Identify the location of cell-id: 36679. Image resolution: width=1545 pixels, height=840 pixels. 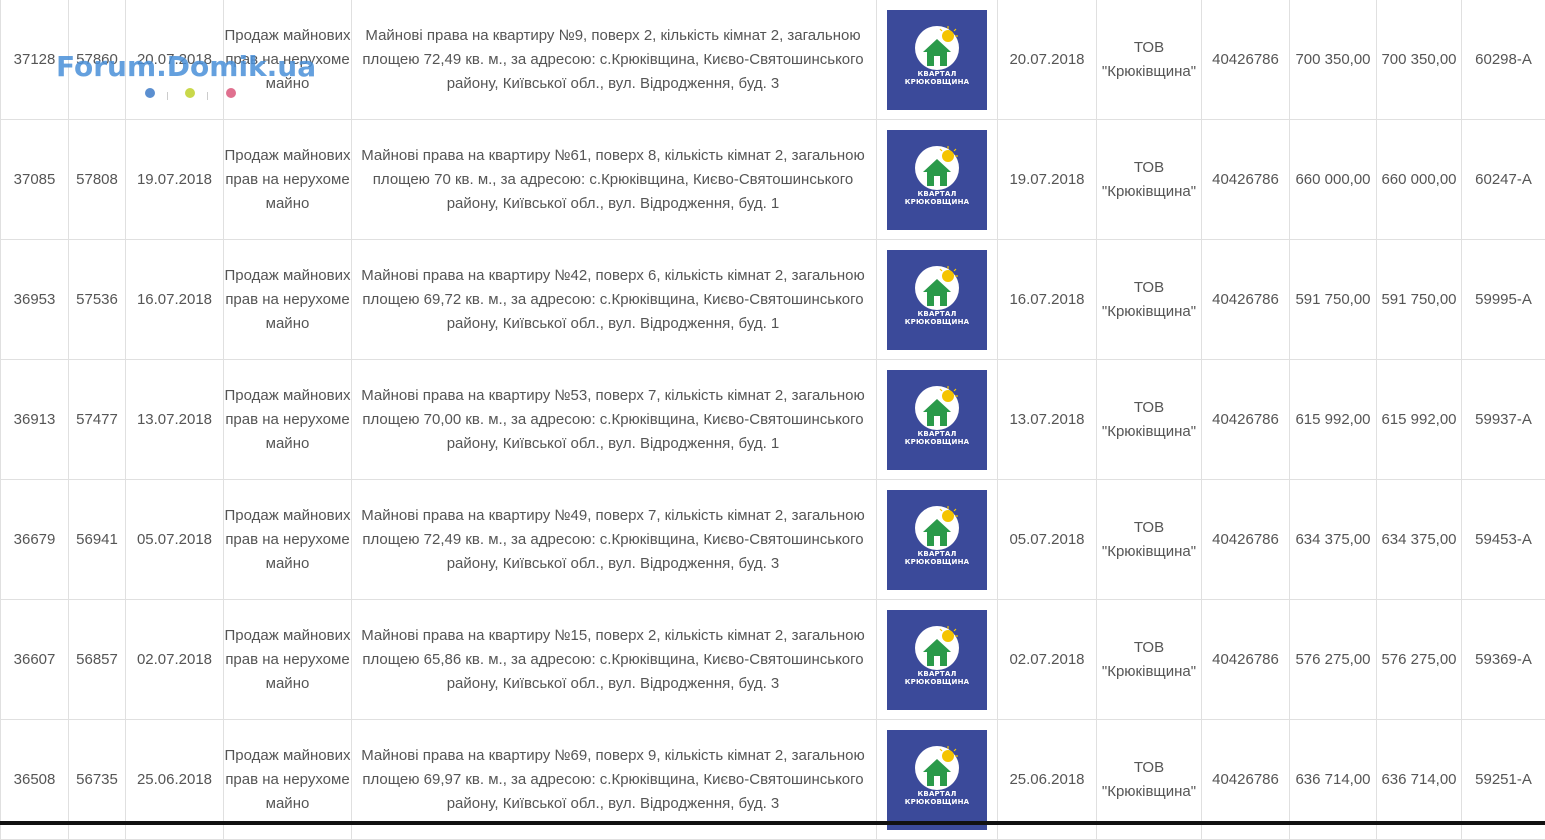
(35, 540).